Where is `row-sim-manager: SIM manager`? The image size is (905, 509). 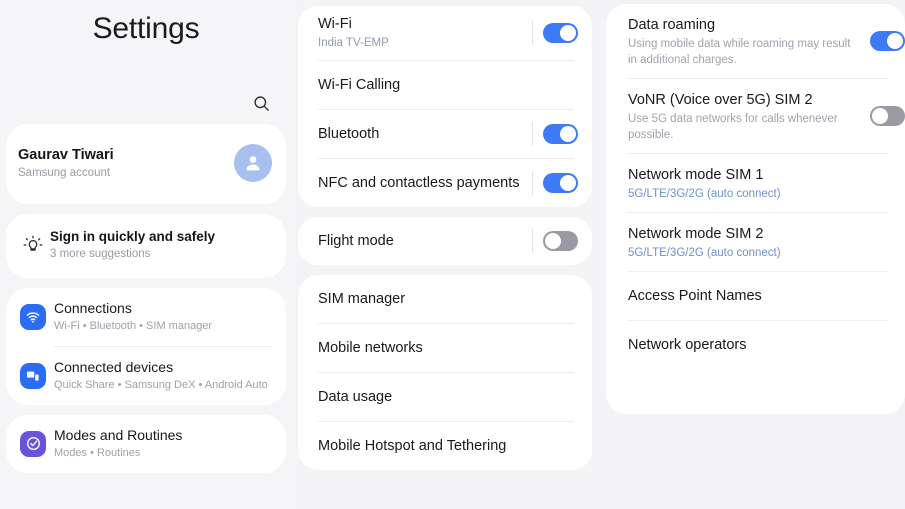 row-sim-manager: SIM manager is located at coordinates (445, 299).